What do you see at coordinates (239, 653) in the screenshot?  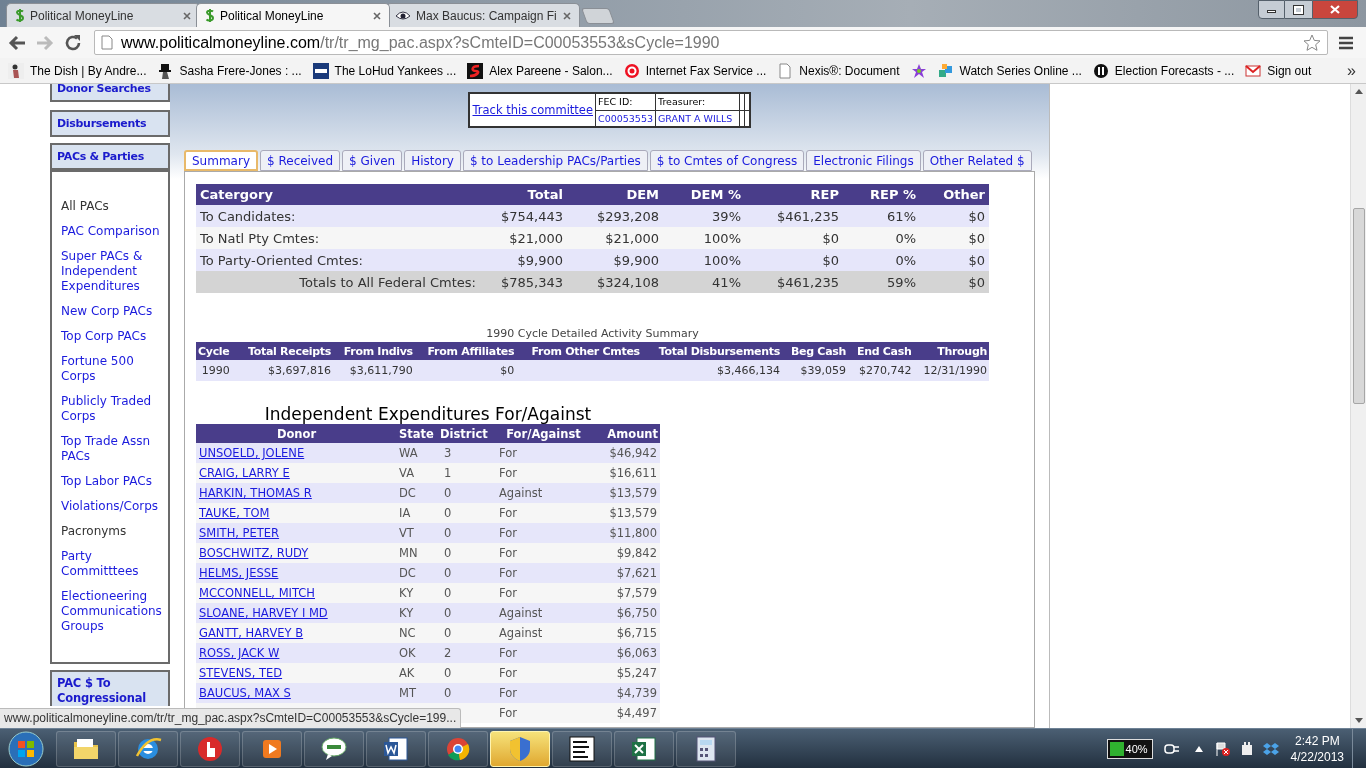 I see `donor-link: ROSS, JACK W` at bounding box center [239, 653].